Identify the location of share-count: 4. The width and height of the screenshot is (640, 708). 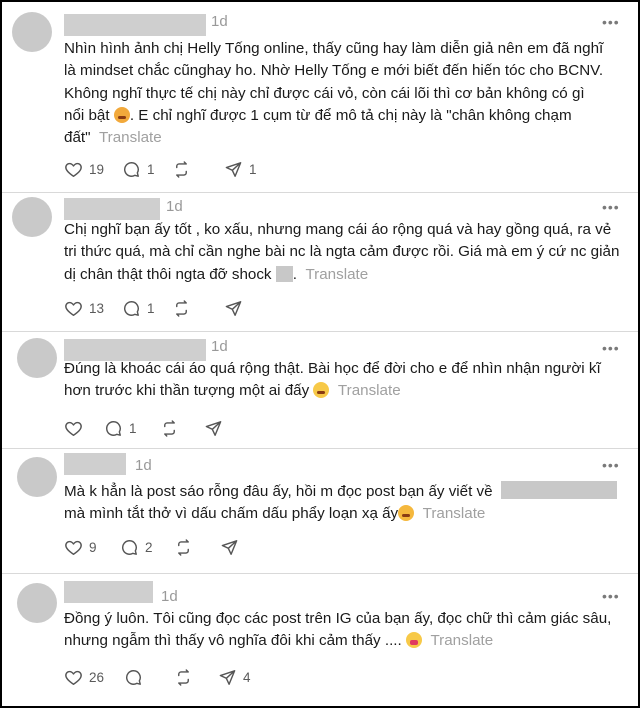
(247, 677).